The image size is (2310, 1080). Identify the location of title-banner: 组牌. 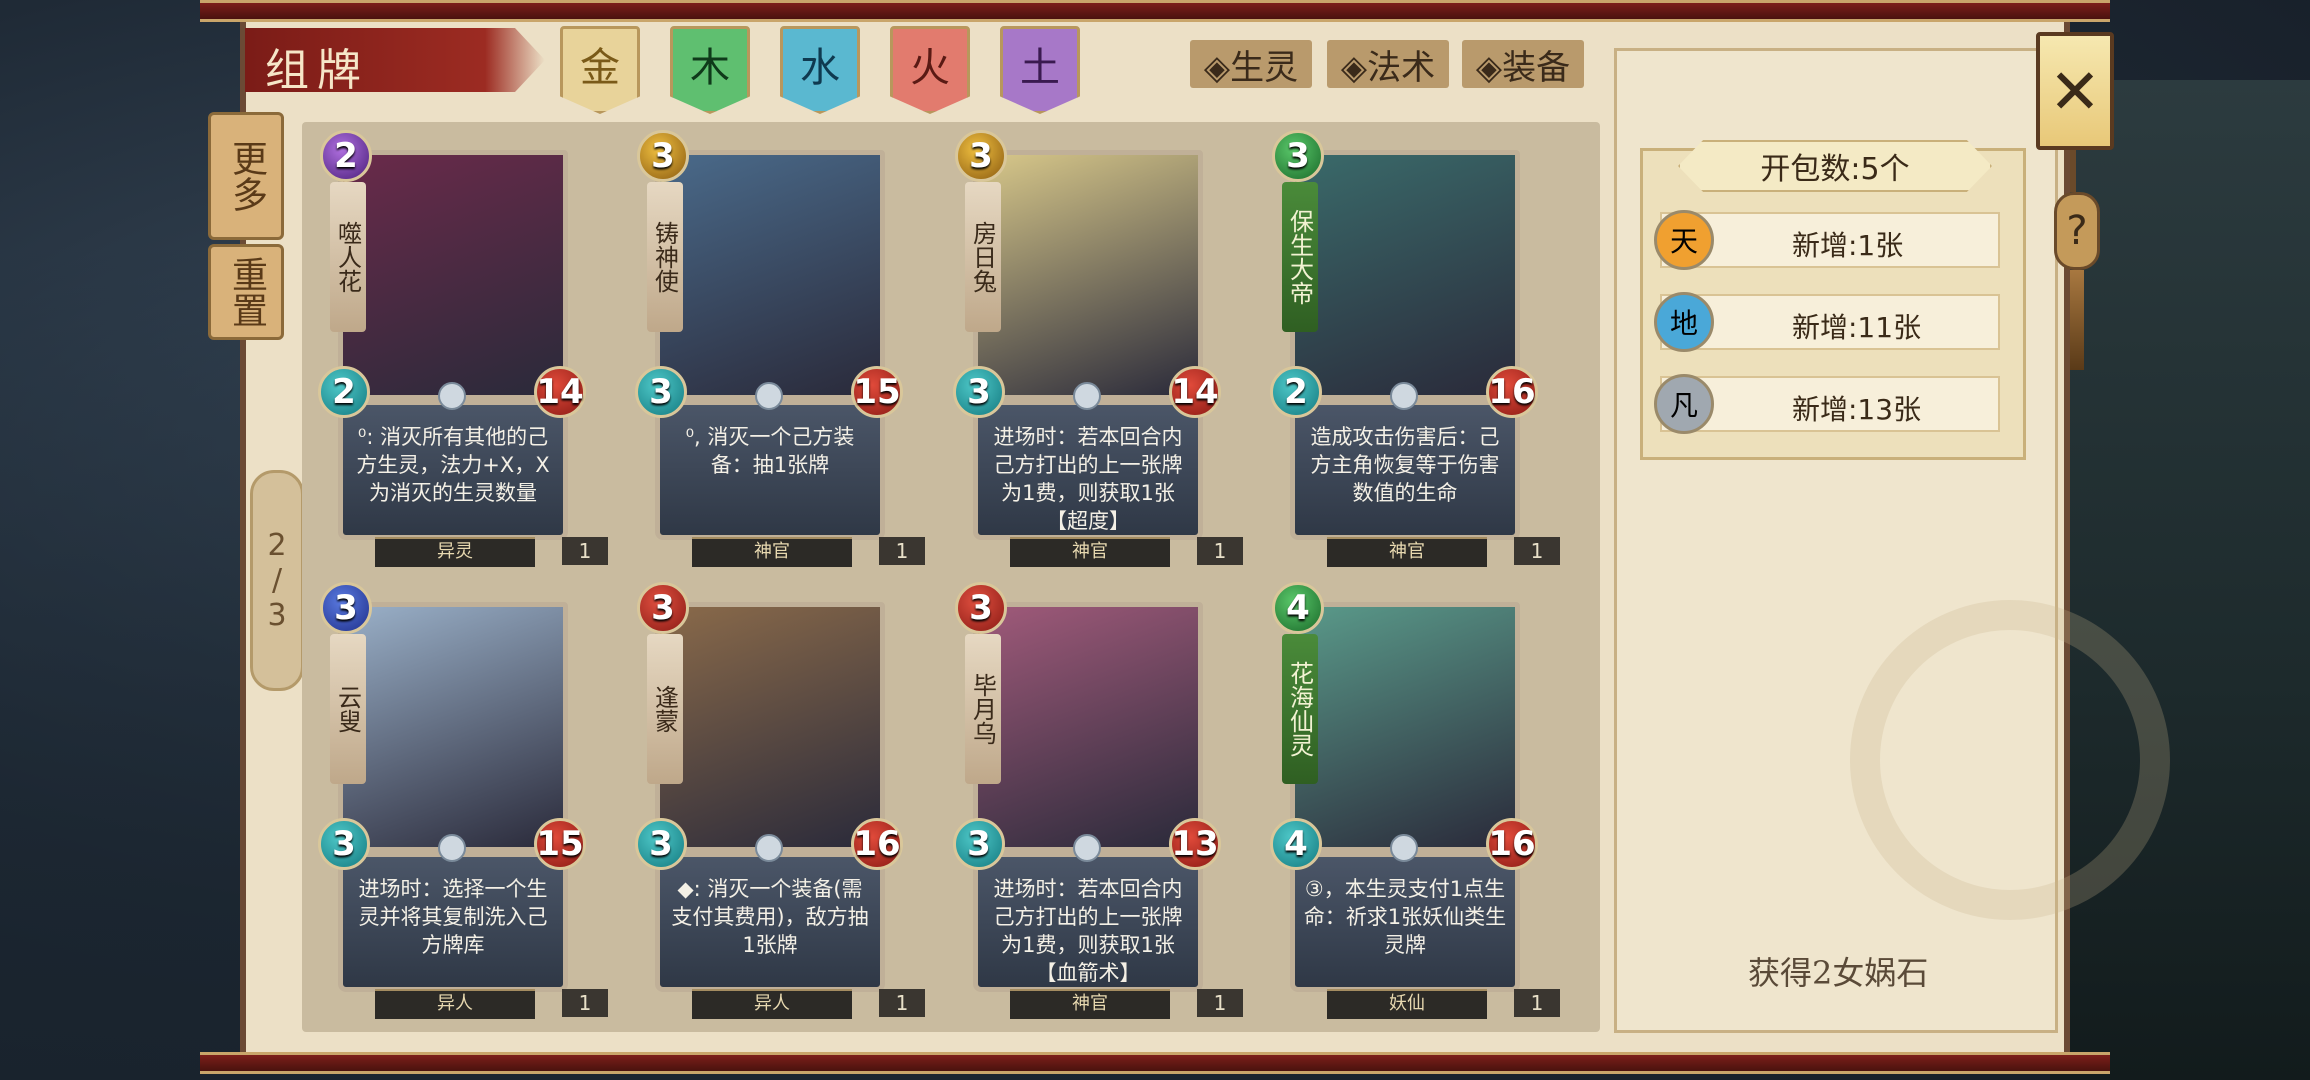
(395, 60).